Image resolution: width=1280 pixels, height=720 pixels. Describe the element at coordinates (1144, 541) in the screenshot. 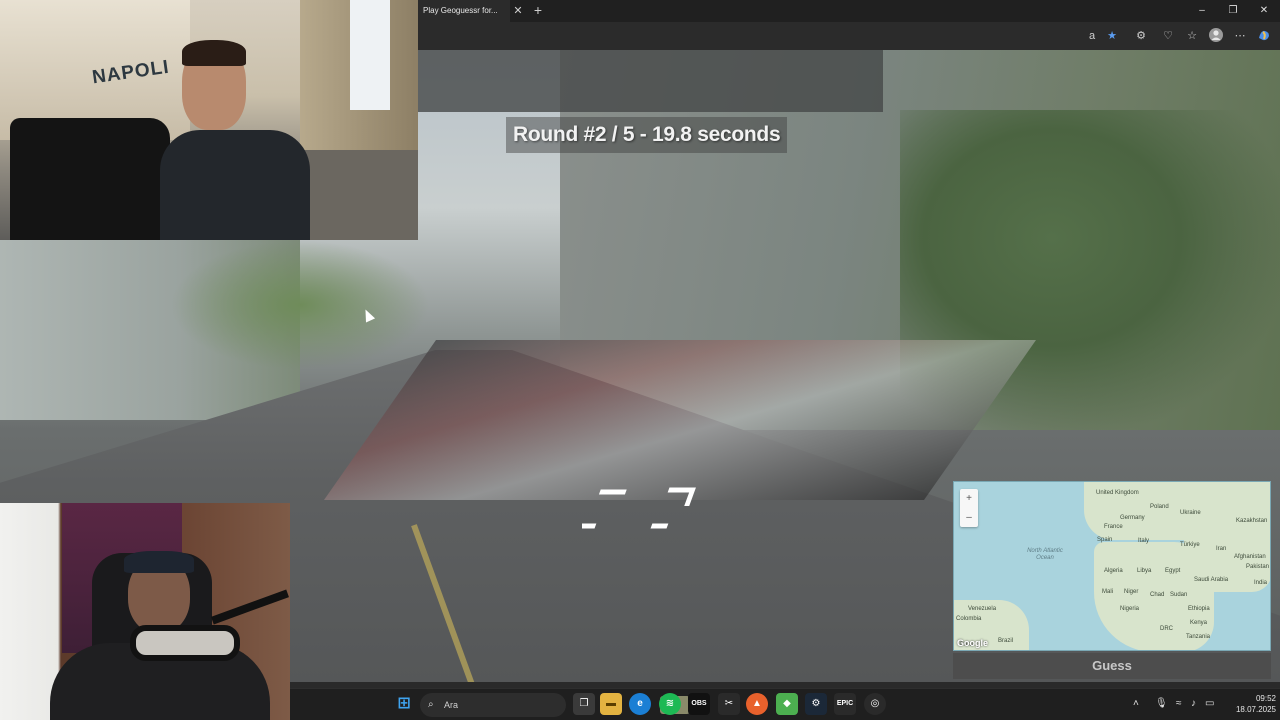

I see `map-label: Italy` at that location.